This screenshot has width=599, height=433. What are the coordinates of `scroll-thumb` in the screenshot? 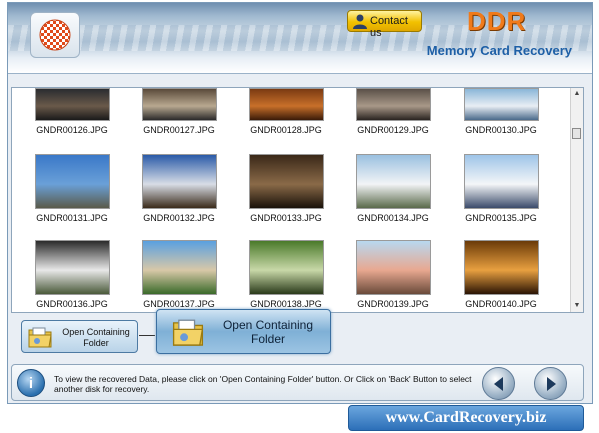 It's located at (576, 133).